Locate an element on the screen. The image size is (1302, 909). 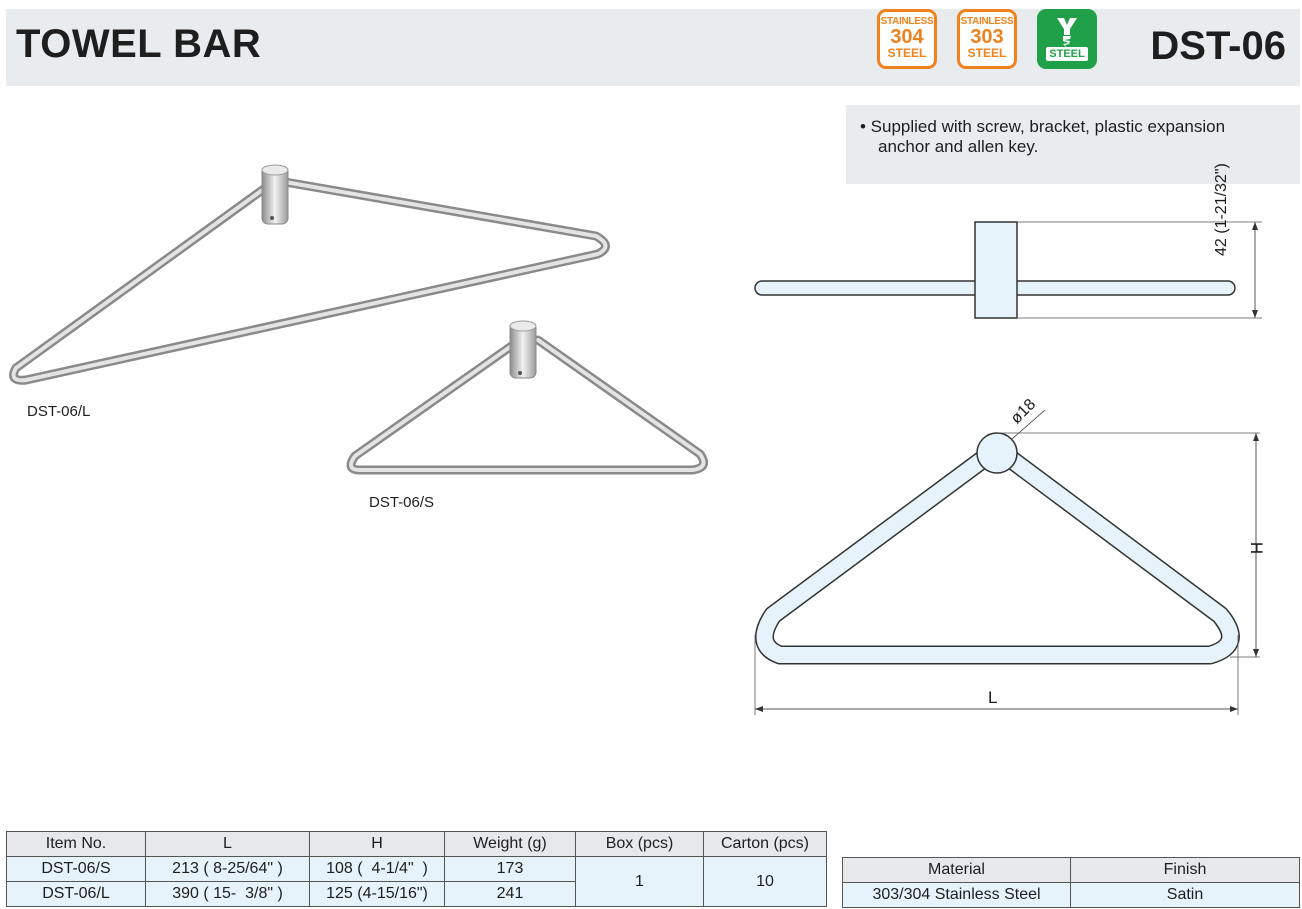
stainless-303-badge: STAINLESS 303 STEEL is located at coordinates (987, 39).